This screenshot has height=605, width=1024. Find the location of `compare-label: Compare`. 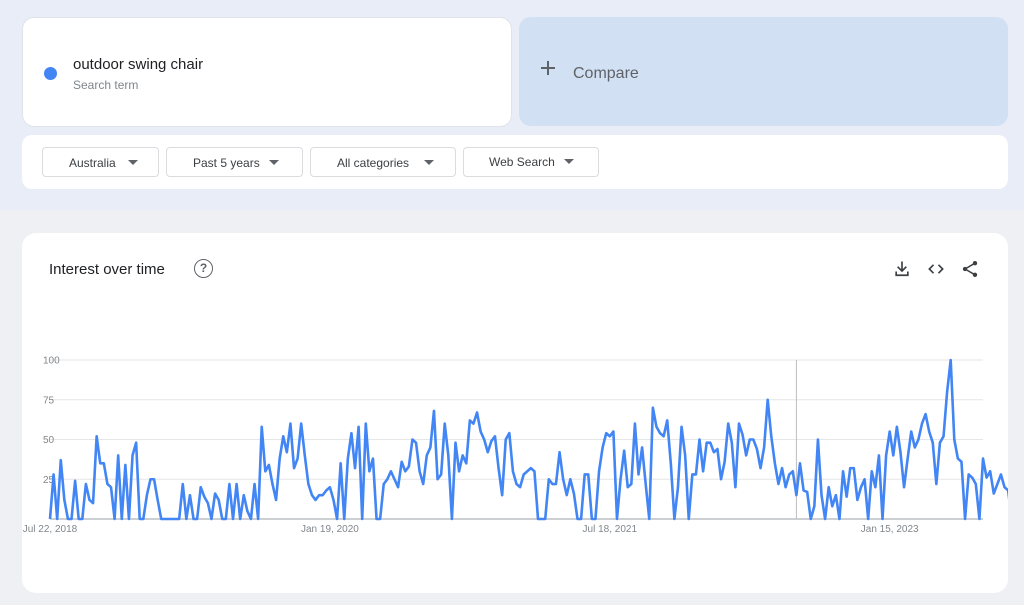

compare-label: Compare is located at coordinates (606, 73).